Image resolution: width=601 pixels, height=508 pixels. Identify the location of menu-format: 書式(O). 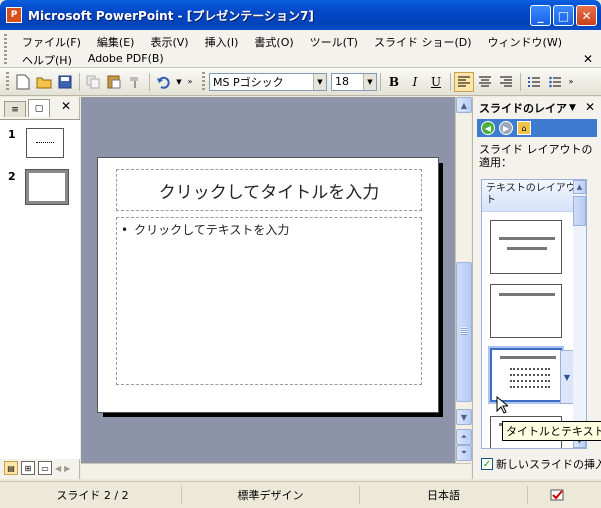
(273, 42).